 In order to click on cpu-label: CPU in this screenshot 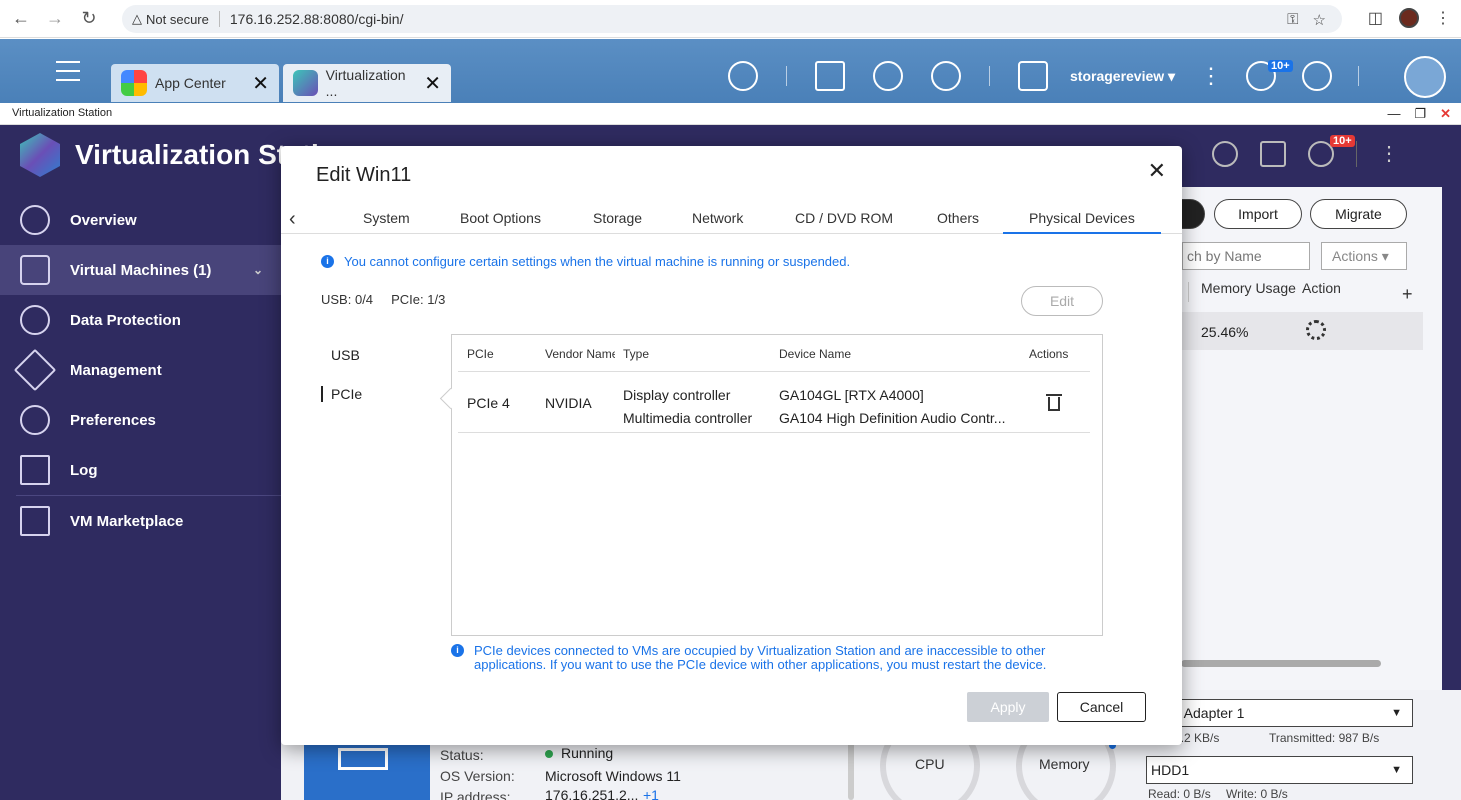, I will do `click(930, 764)`.